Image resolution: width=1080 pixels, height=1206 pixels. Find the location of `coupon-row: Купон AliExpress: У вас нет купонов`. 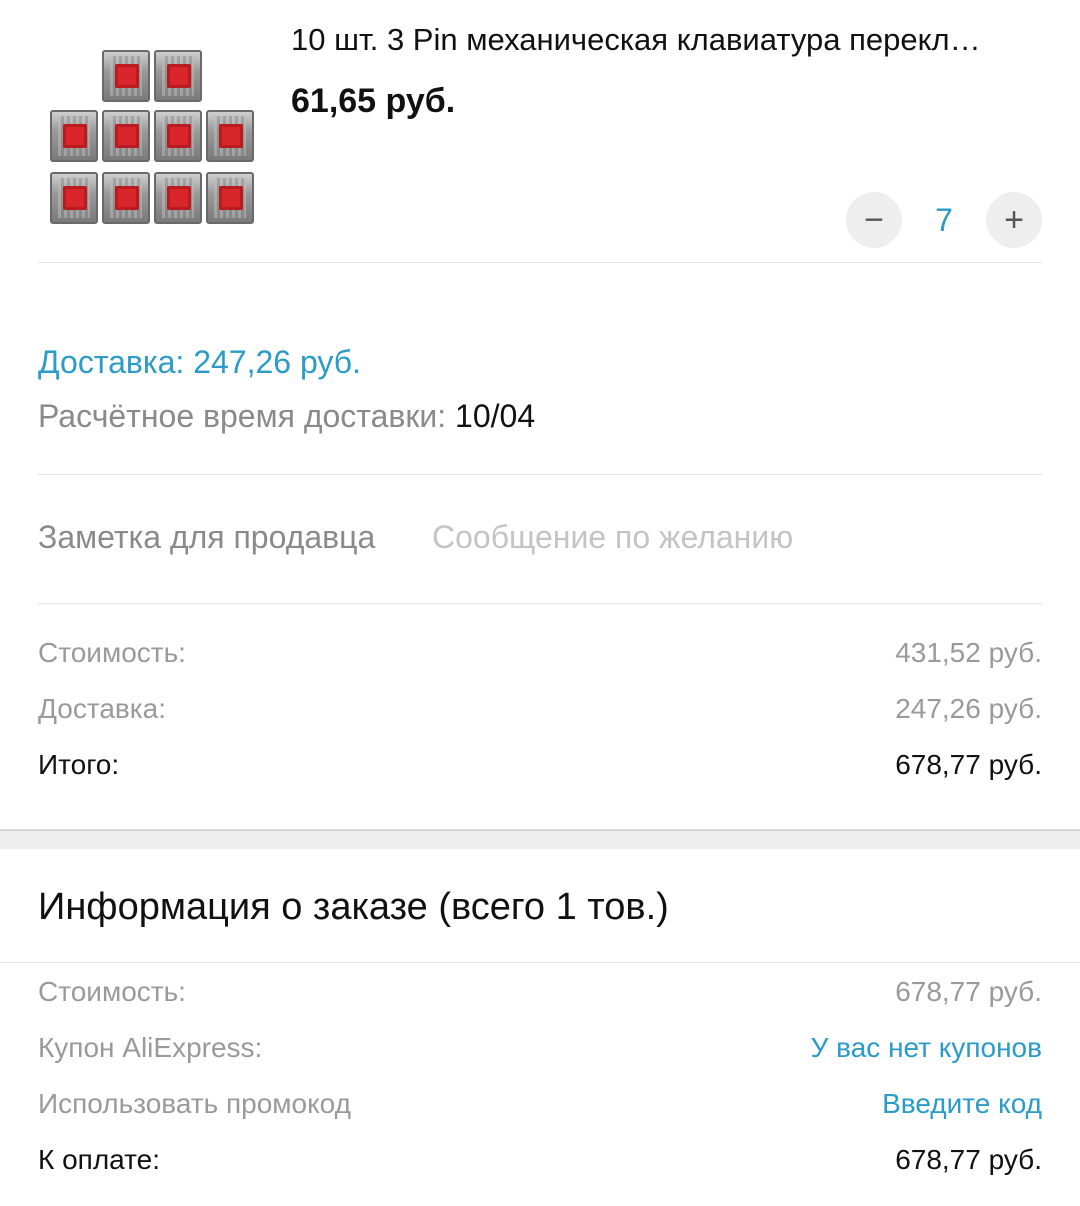

coupon-row: Купон AliExpress: У вас нет купонов is located at coordinates (540, 1048).